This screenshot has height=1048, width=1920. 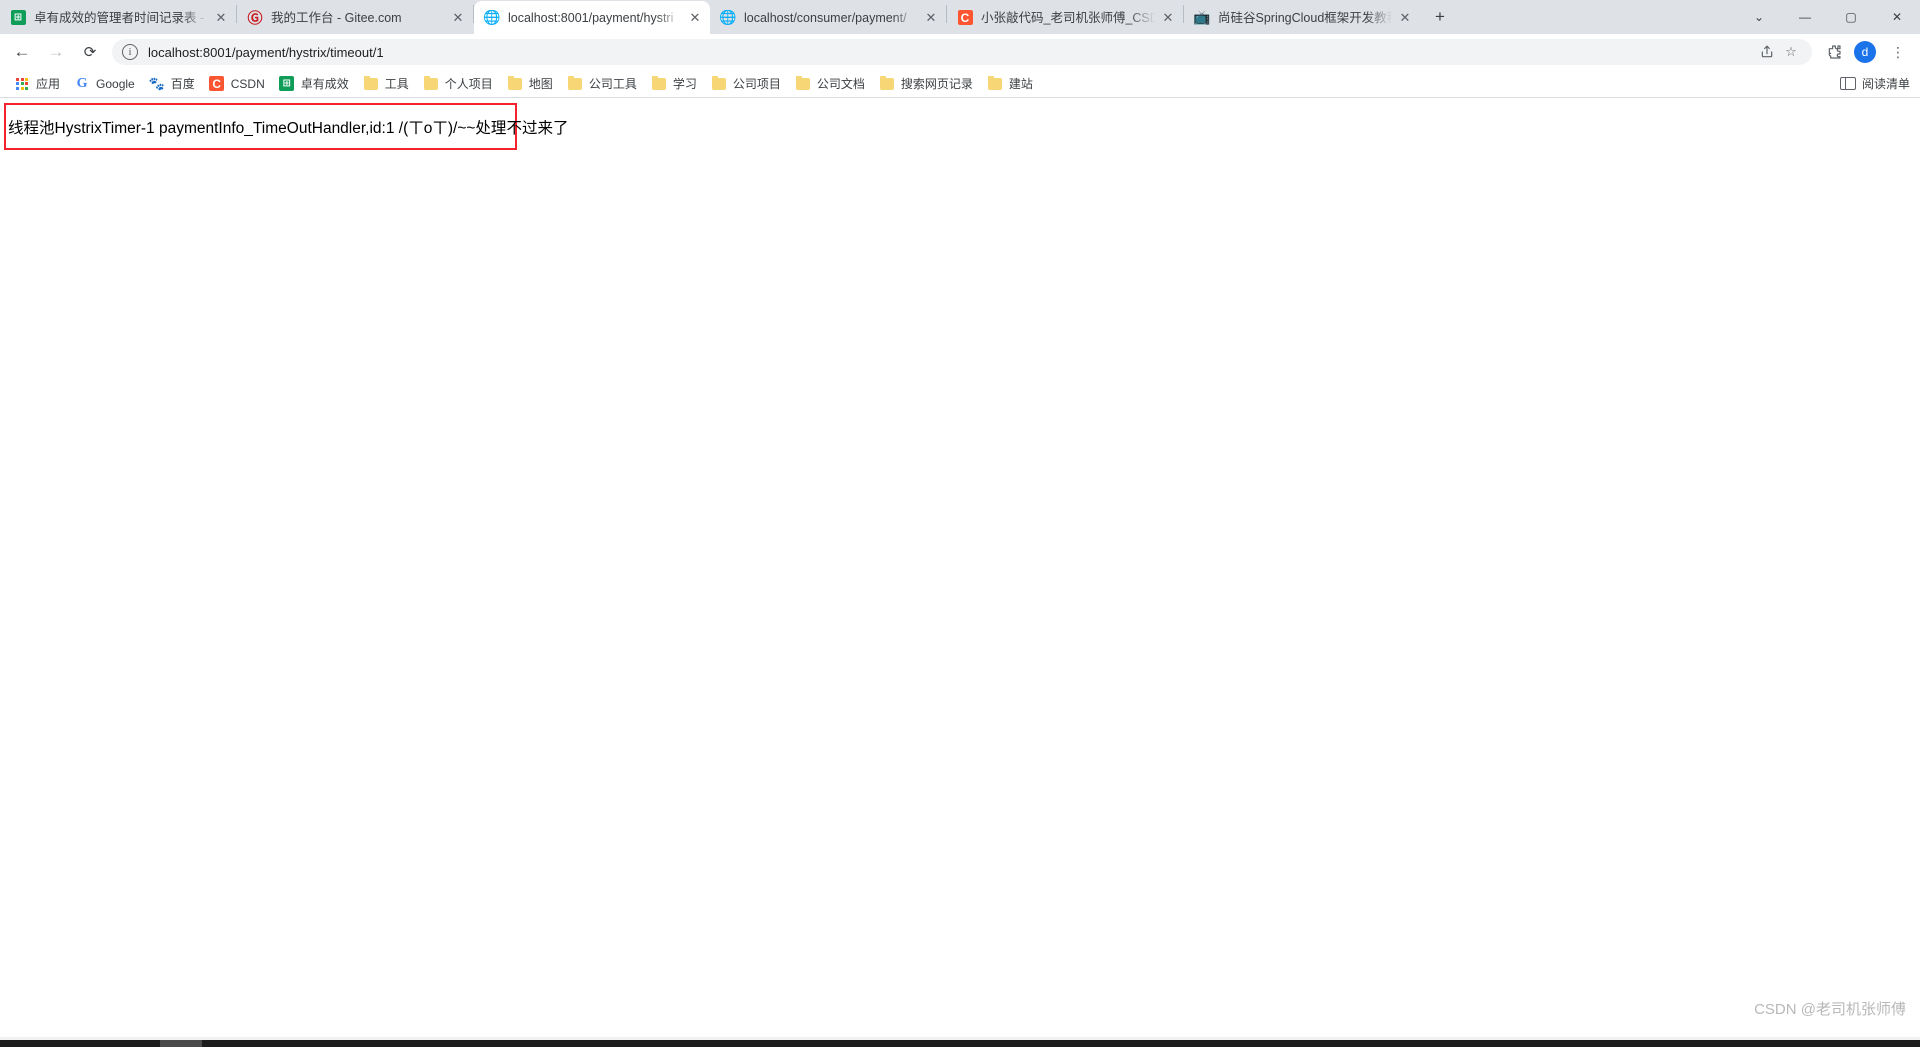 What do you see at coordinates (82, 83) in the screenshot?
I see `google-icon: G` at bounding box center [82, 83].